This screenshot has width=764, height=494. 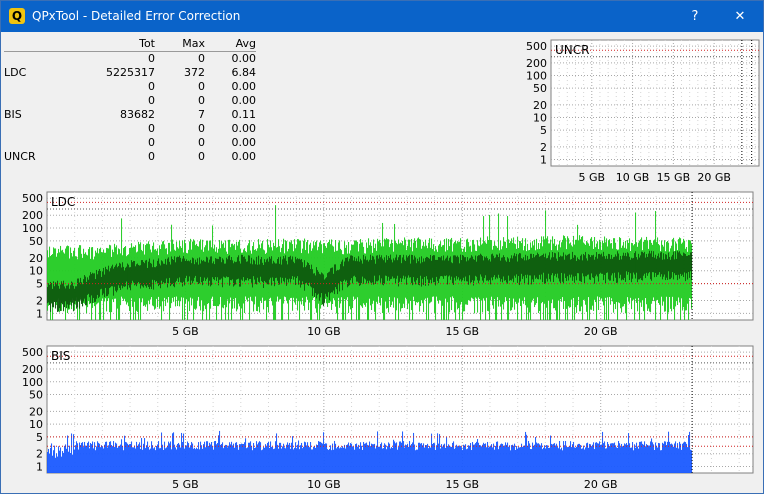 I want to click on stats-tot-value: 5225317, so click(x=130, y=72).